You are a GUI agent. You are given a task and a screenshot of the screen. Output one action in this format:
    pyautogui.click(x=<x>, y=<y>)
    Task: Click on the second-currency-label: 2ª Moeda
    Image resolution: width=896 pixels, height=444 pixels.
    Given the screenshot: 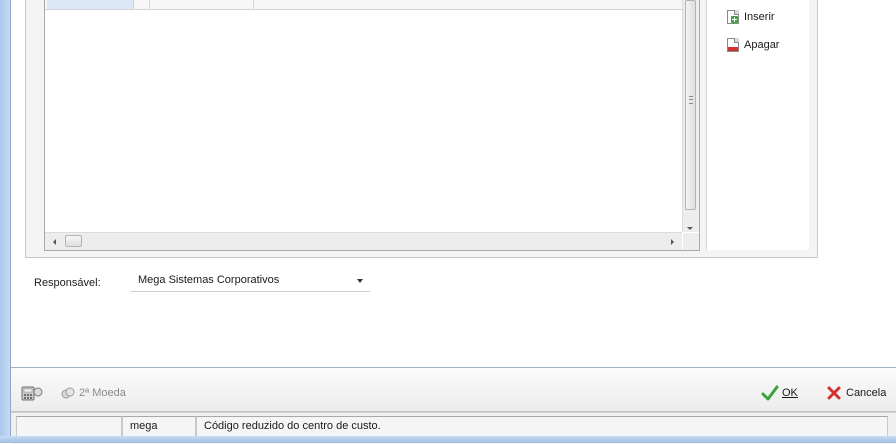 What is the action you would take?
    pyautogui.click(x=102, y=393)
    